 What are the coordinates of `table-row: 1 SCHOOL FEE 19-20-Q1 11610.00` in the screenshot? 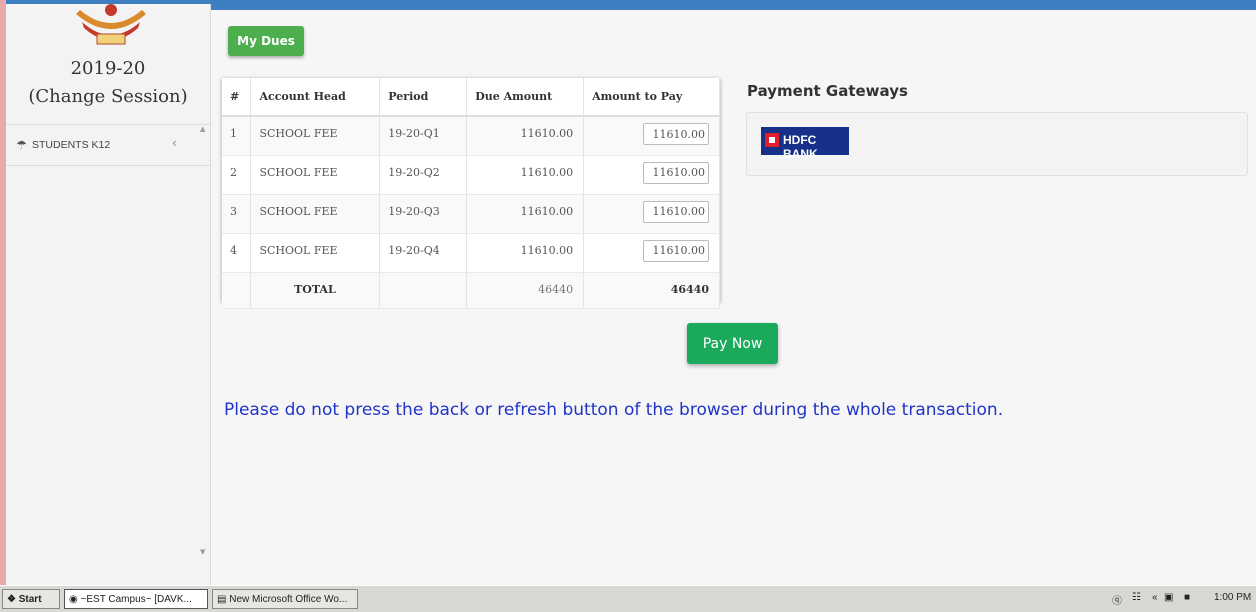 It's located at (471, 136).